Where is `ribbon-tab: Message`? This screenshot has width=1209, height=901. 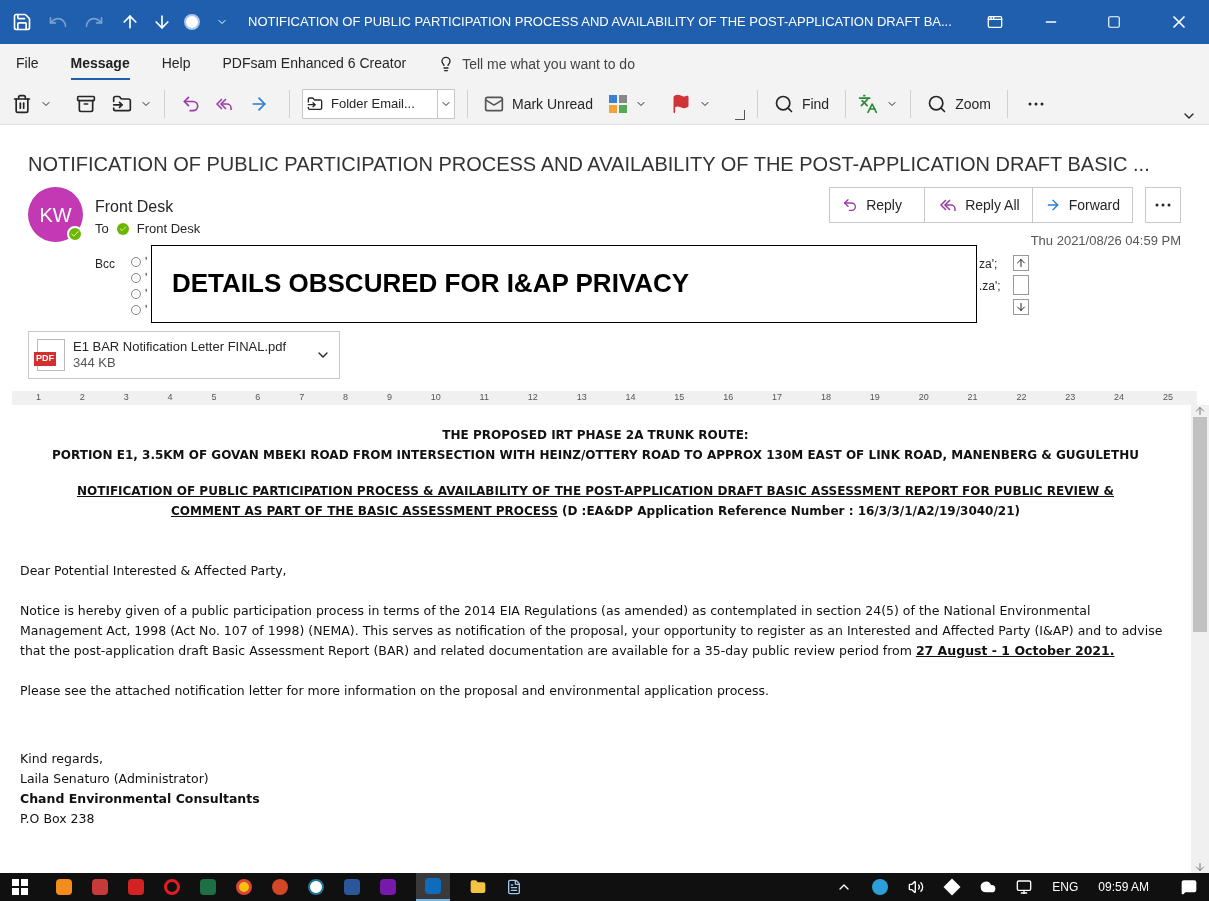
ribbon-tab: Message is located at coordinates (100, 64).